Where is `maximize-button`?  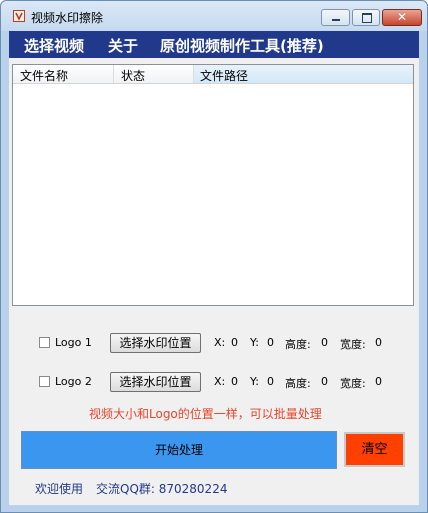 maximize-button is located at coordinates (366, 17).